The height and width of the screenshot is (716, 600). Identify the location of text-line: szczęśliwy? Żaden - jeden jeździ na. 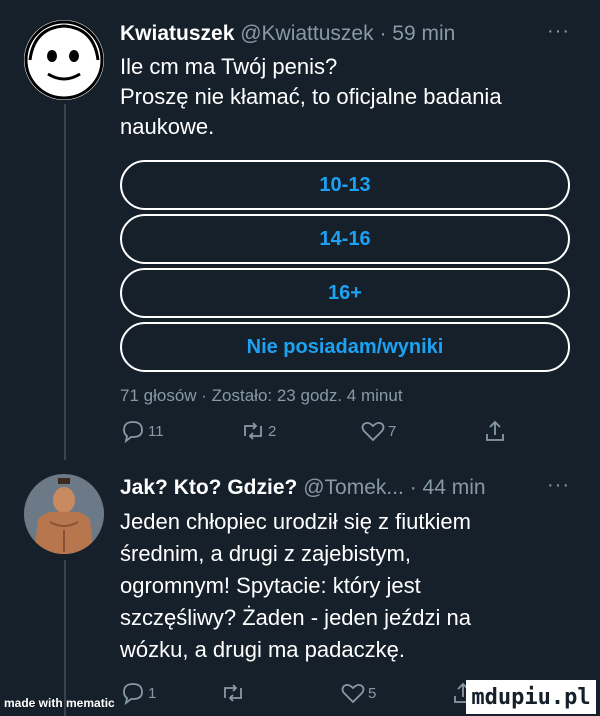
(295, 617).